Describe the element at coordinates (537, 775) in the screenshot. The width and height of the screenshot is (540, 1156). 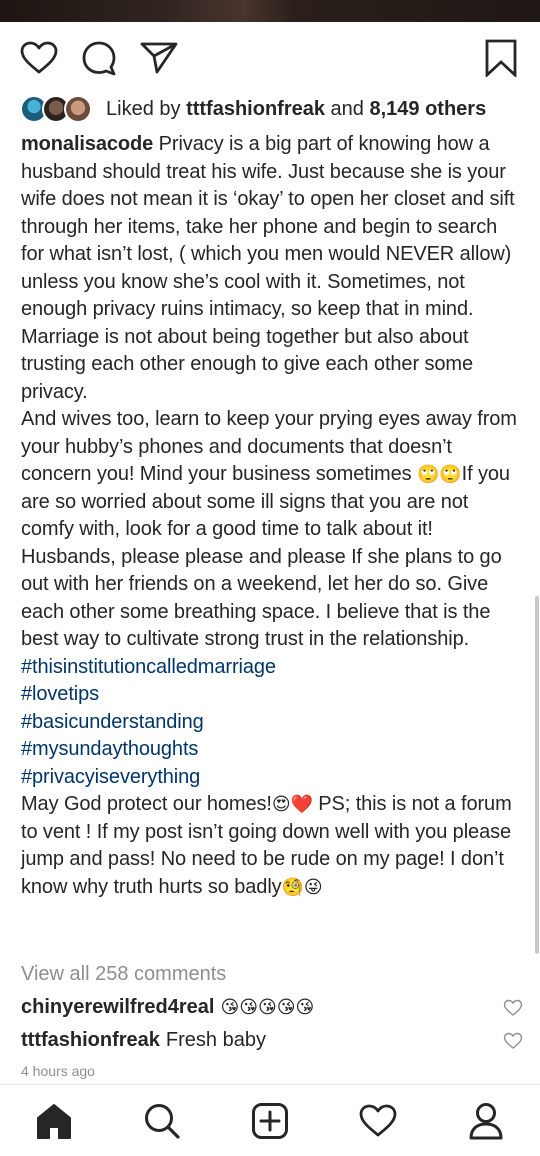
I see `scrollbar-thumb` at that location.